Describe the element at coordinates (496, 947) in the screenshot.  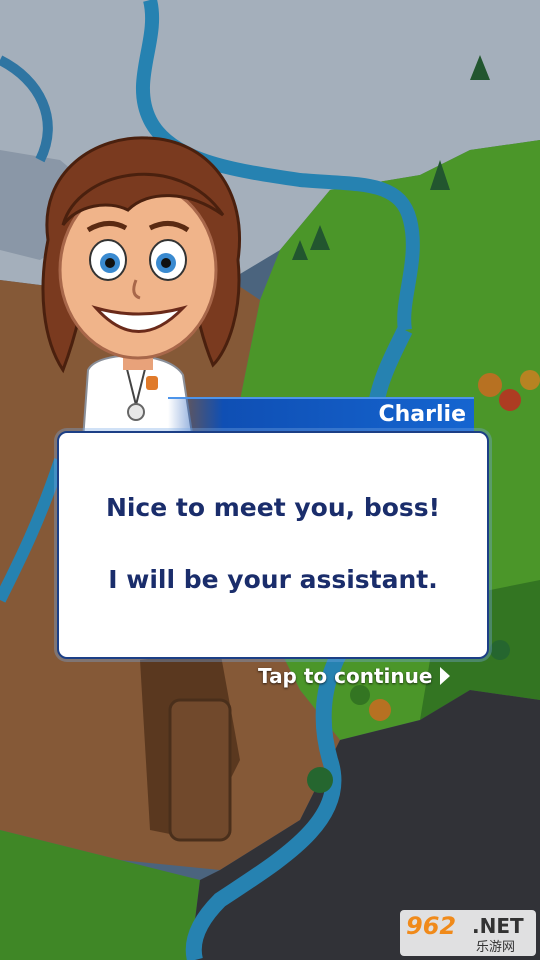
I see `watermark-subtitle: 乐游网` at that location.